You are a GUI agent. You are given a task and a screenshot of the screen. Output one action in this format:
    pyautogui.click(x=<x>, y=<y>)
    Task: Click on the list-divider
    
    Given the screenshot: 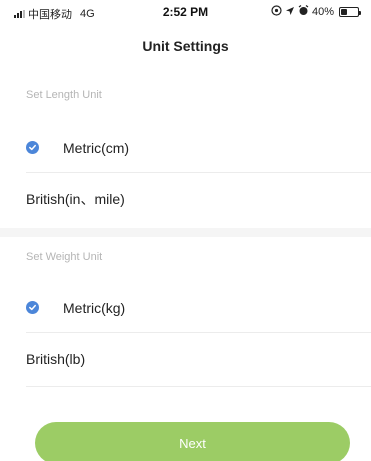 What is the action you would take?
    pyautogui.click(x=198, y=386)
    